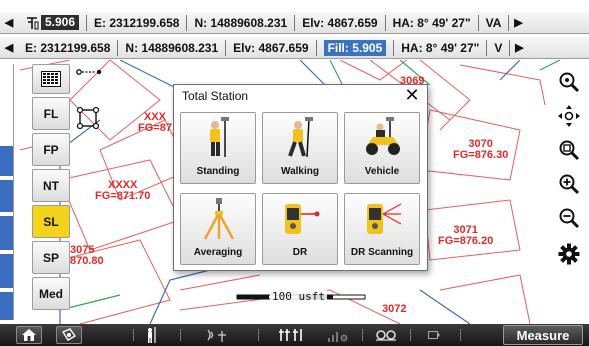 This screenshot has height=346, width=589. Describe the element at coordinates (412, 95) in the screenshot. I see `close-icon: ✕` at that location.